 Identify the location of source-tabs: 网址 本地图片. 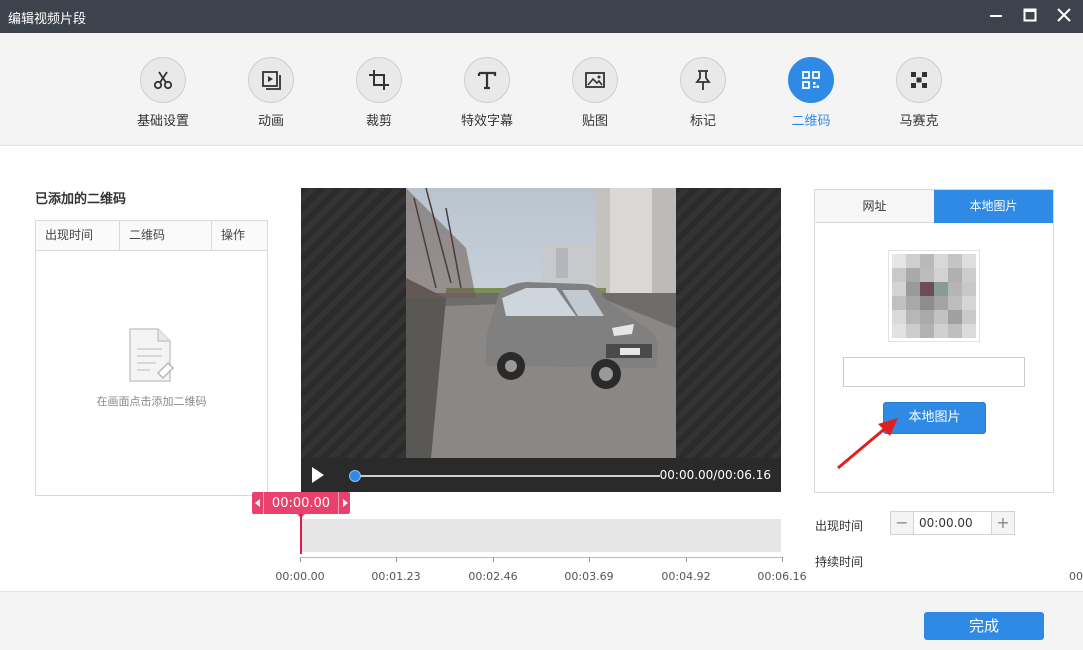
(934, 206).